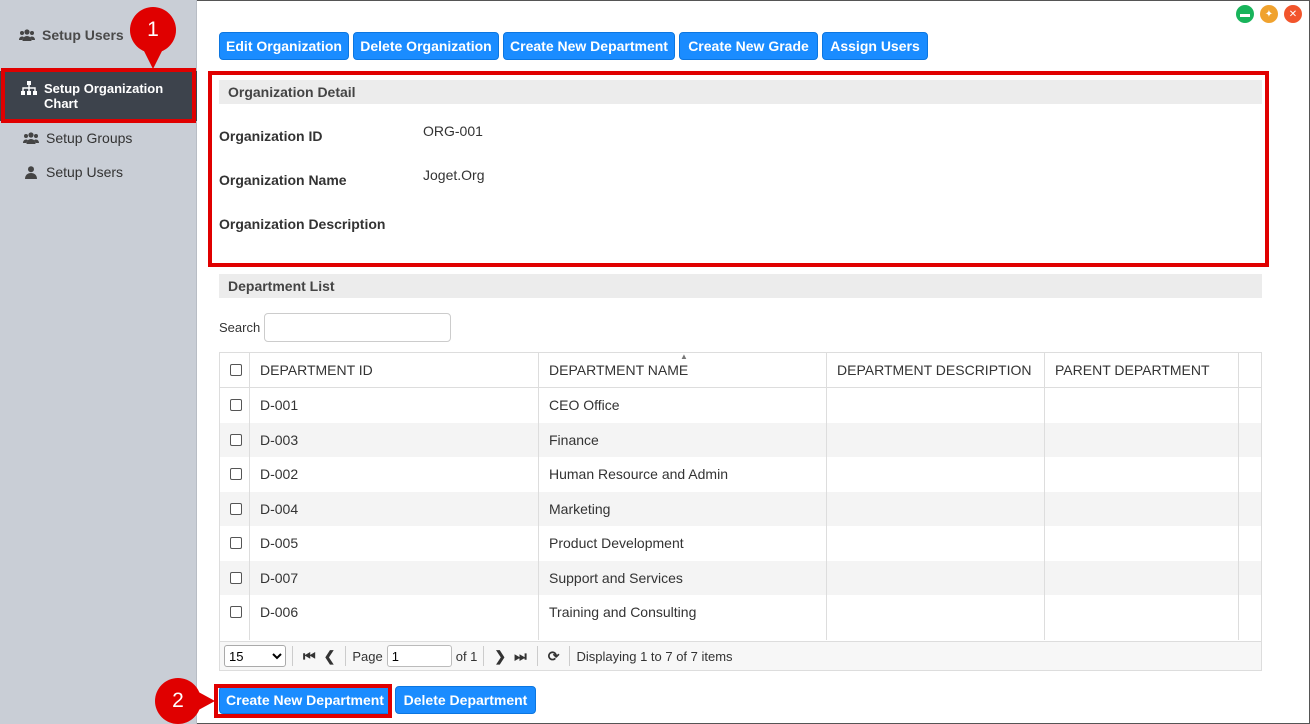 This screenshot has height=724, width=1310. Describe the element at coordinates (936, 370) in the screenshot. I see `column-department-description: DEPARTMENT DESCRIPTION` at that location.